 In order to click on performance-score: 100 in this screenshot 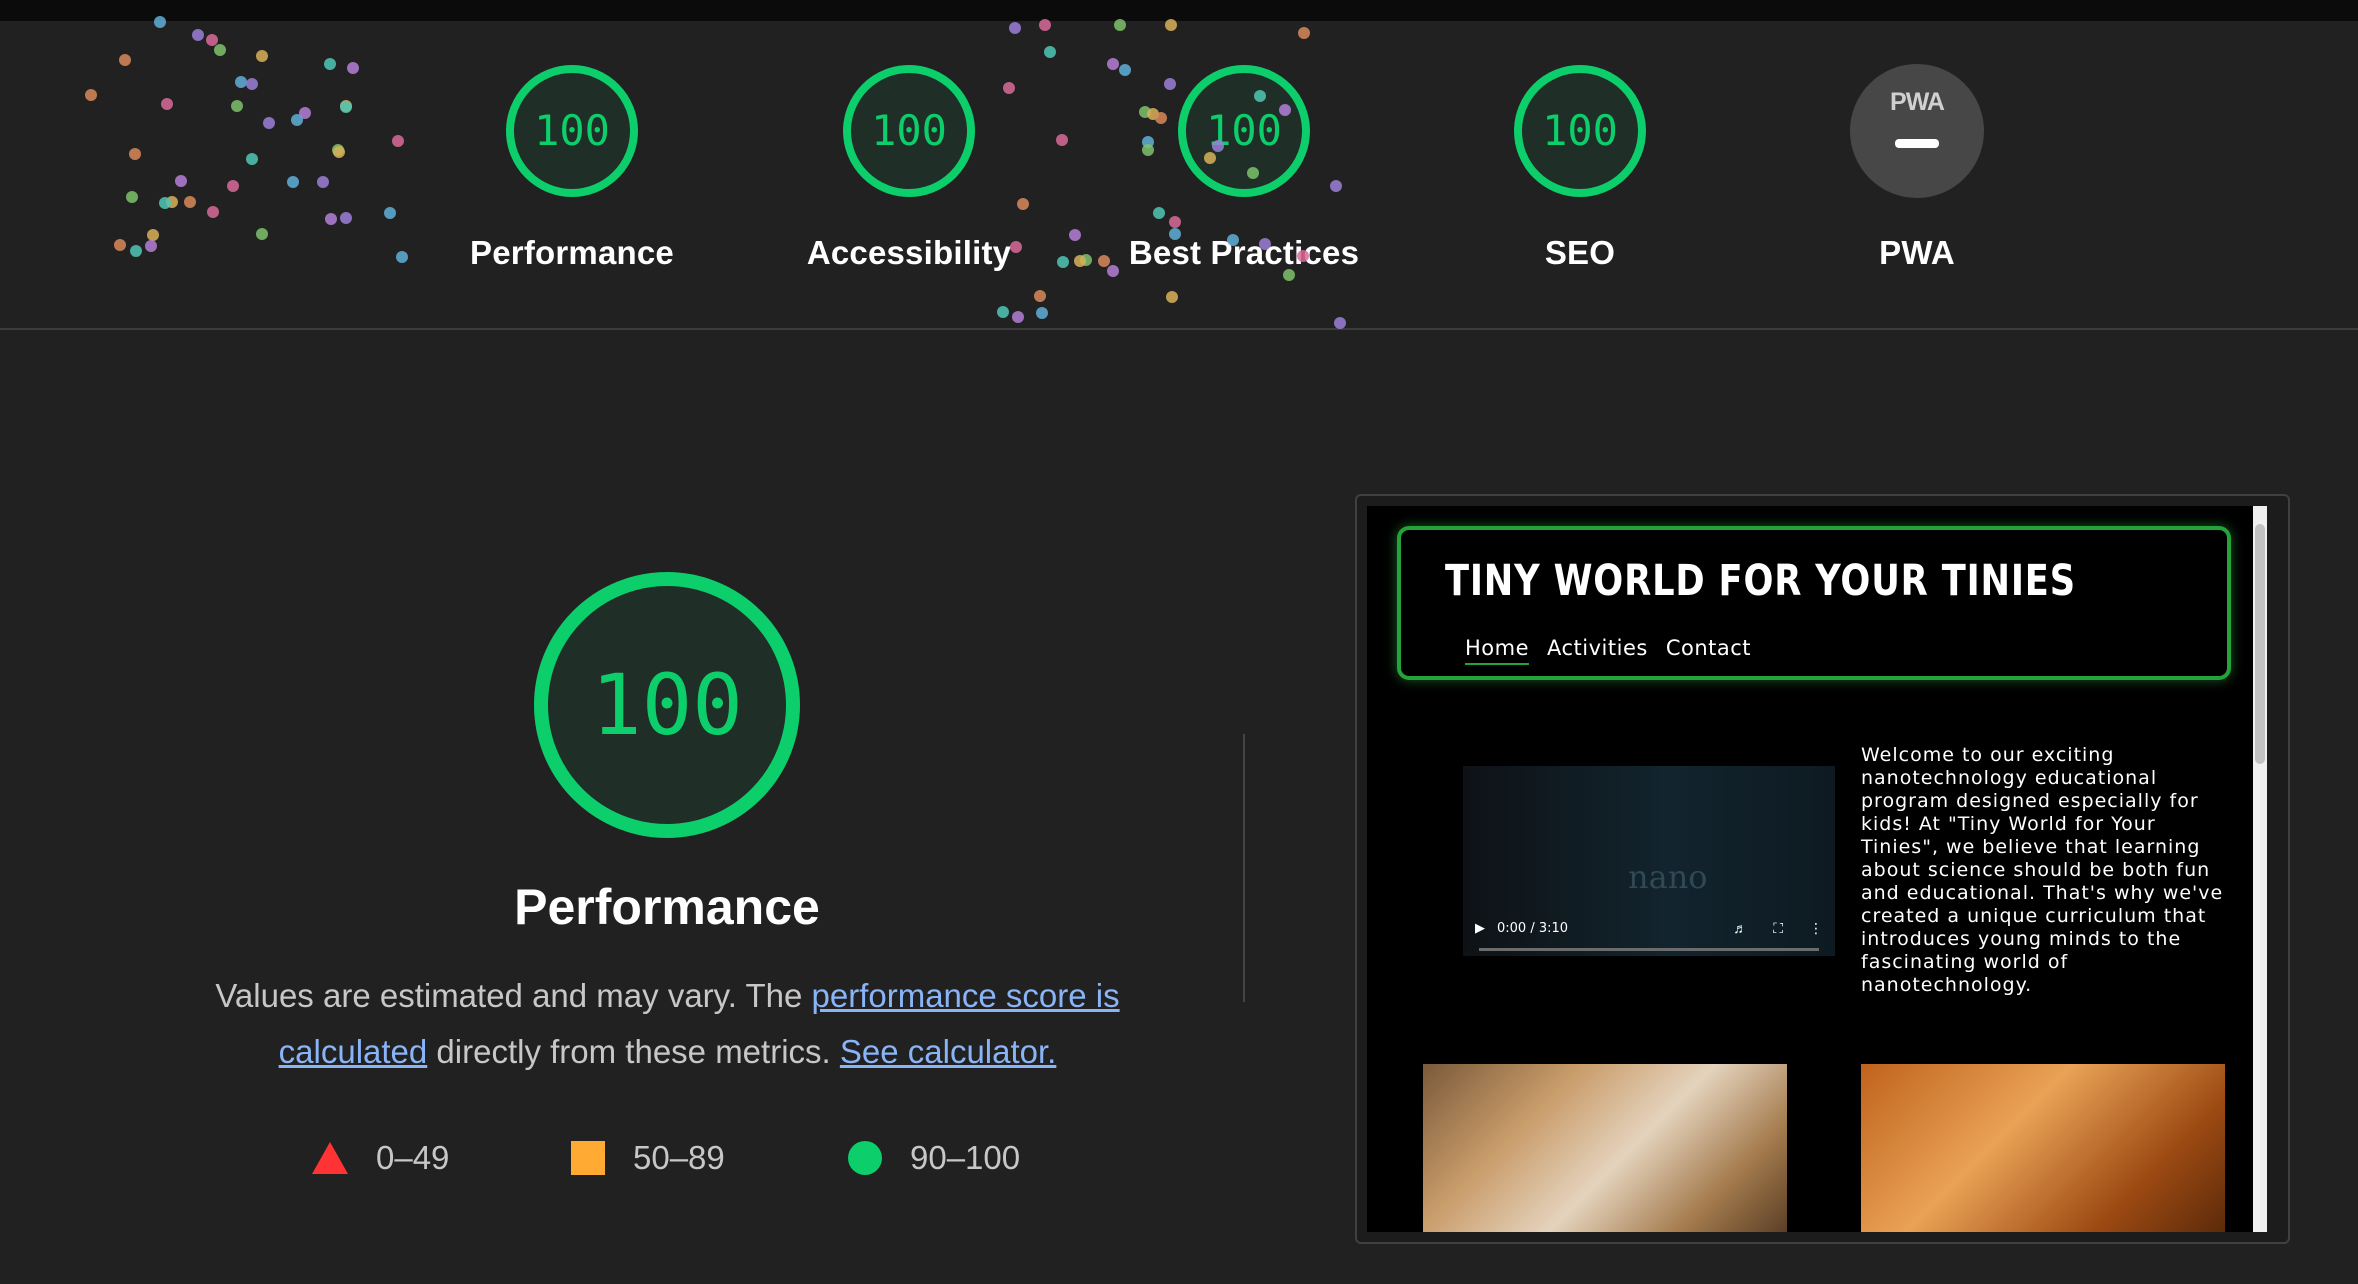, I will do `click(667, 705)`.